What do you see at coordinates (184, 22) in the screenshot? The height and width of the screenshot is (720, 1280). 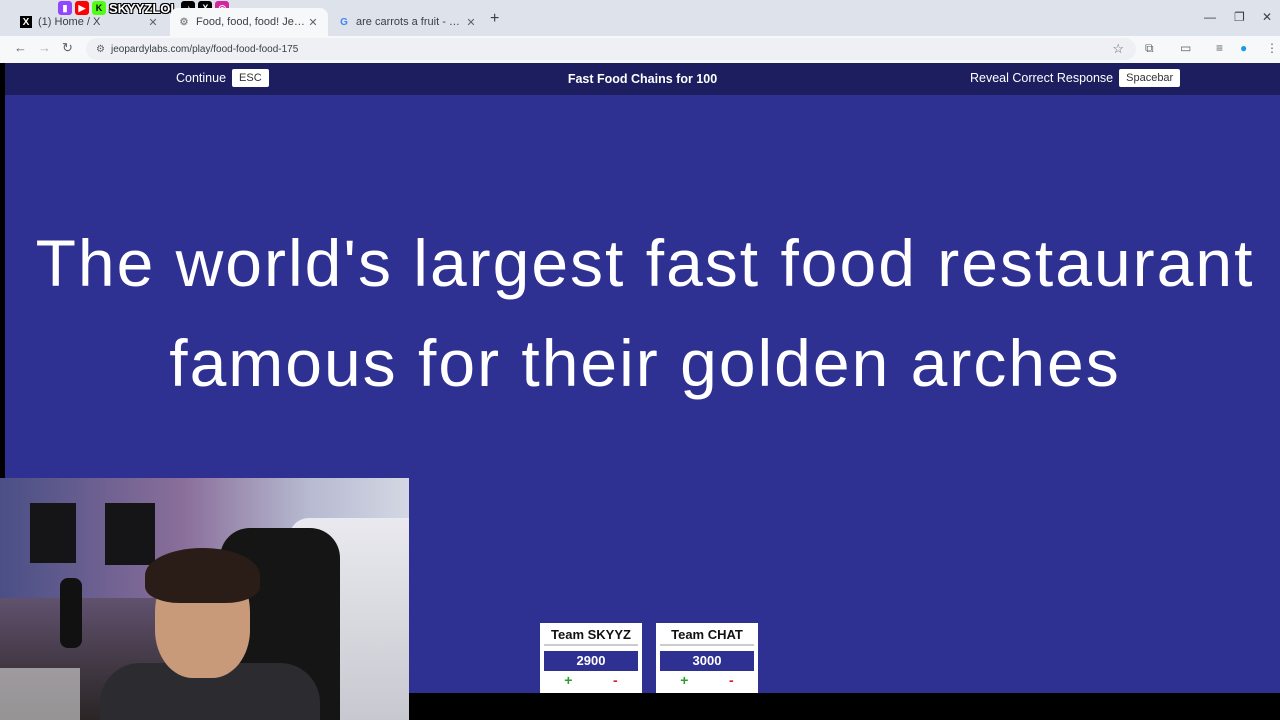 I see `jeopardy-favicon-icon: ⚙` at bounding box center [184, 22].